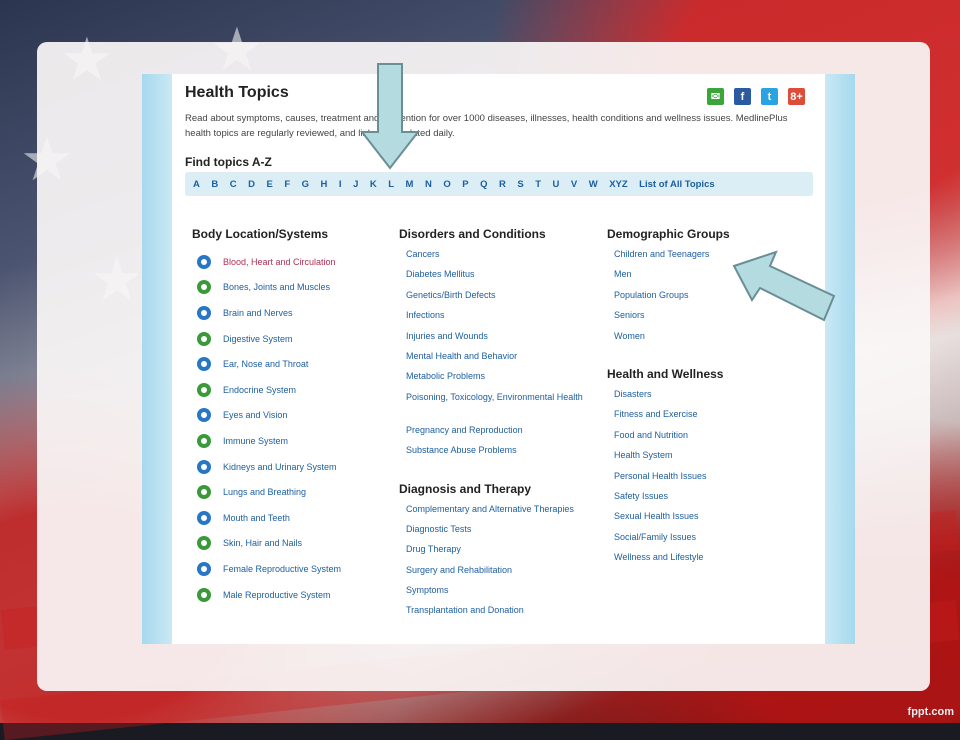 The image size is (960, 740). I want to click on az-letter-link: P, so click(465, 184).